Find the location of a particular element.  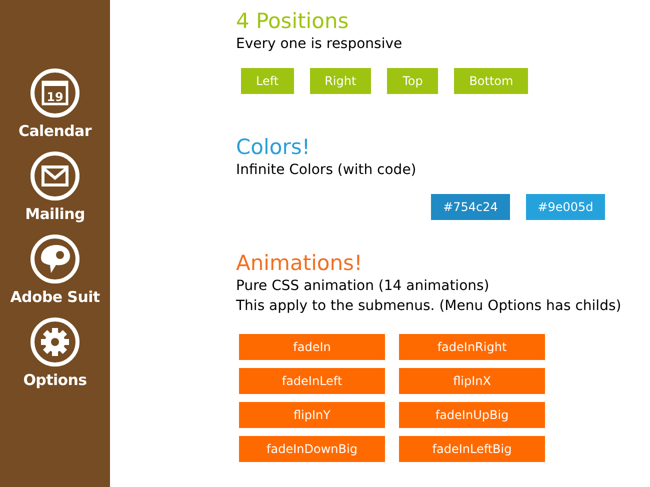

speech-bubble-icon is located at coordinates (55, 259).